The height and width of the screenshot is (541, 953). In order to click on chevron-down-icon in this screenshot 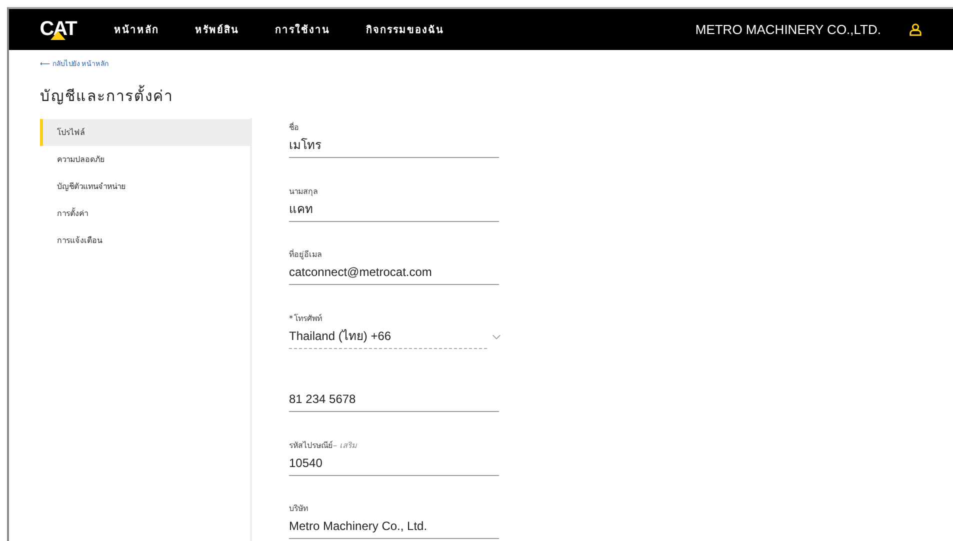, I will do `click(496, 337)`.